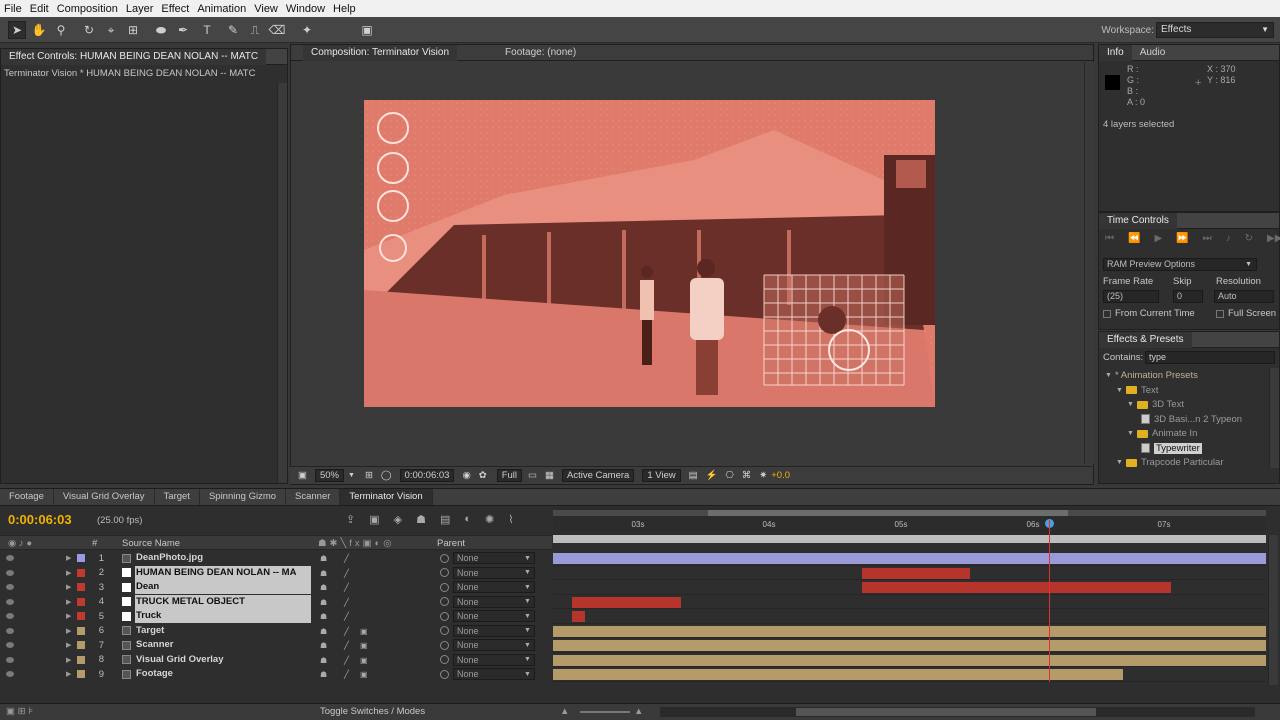 This screenshot has height=720, width=1280. What do you see at coordinates (1273, 610) in the screenshot?
I see `timeline-scrollbar` at bounding box center [1273, 610].